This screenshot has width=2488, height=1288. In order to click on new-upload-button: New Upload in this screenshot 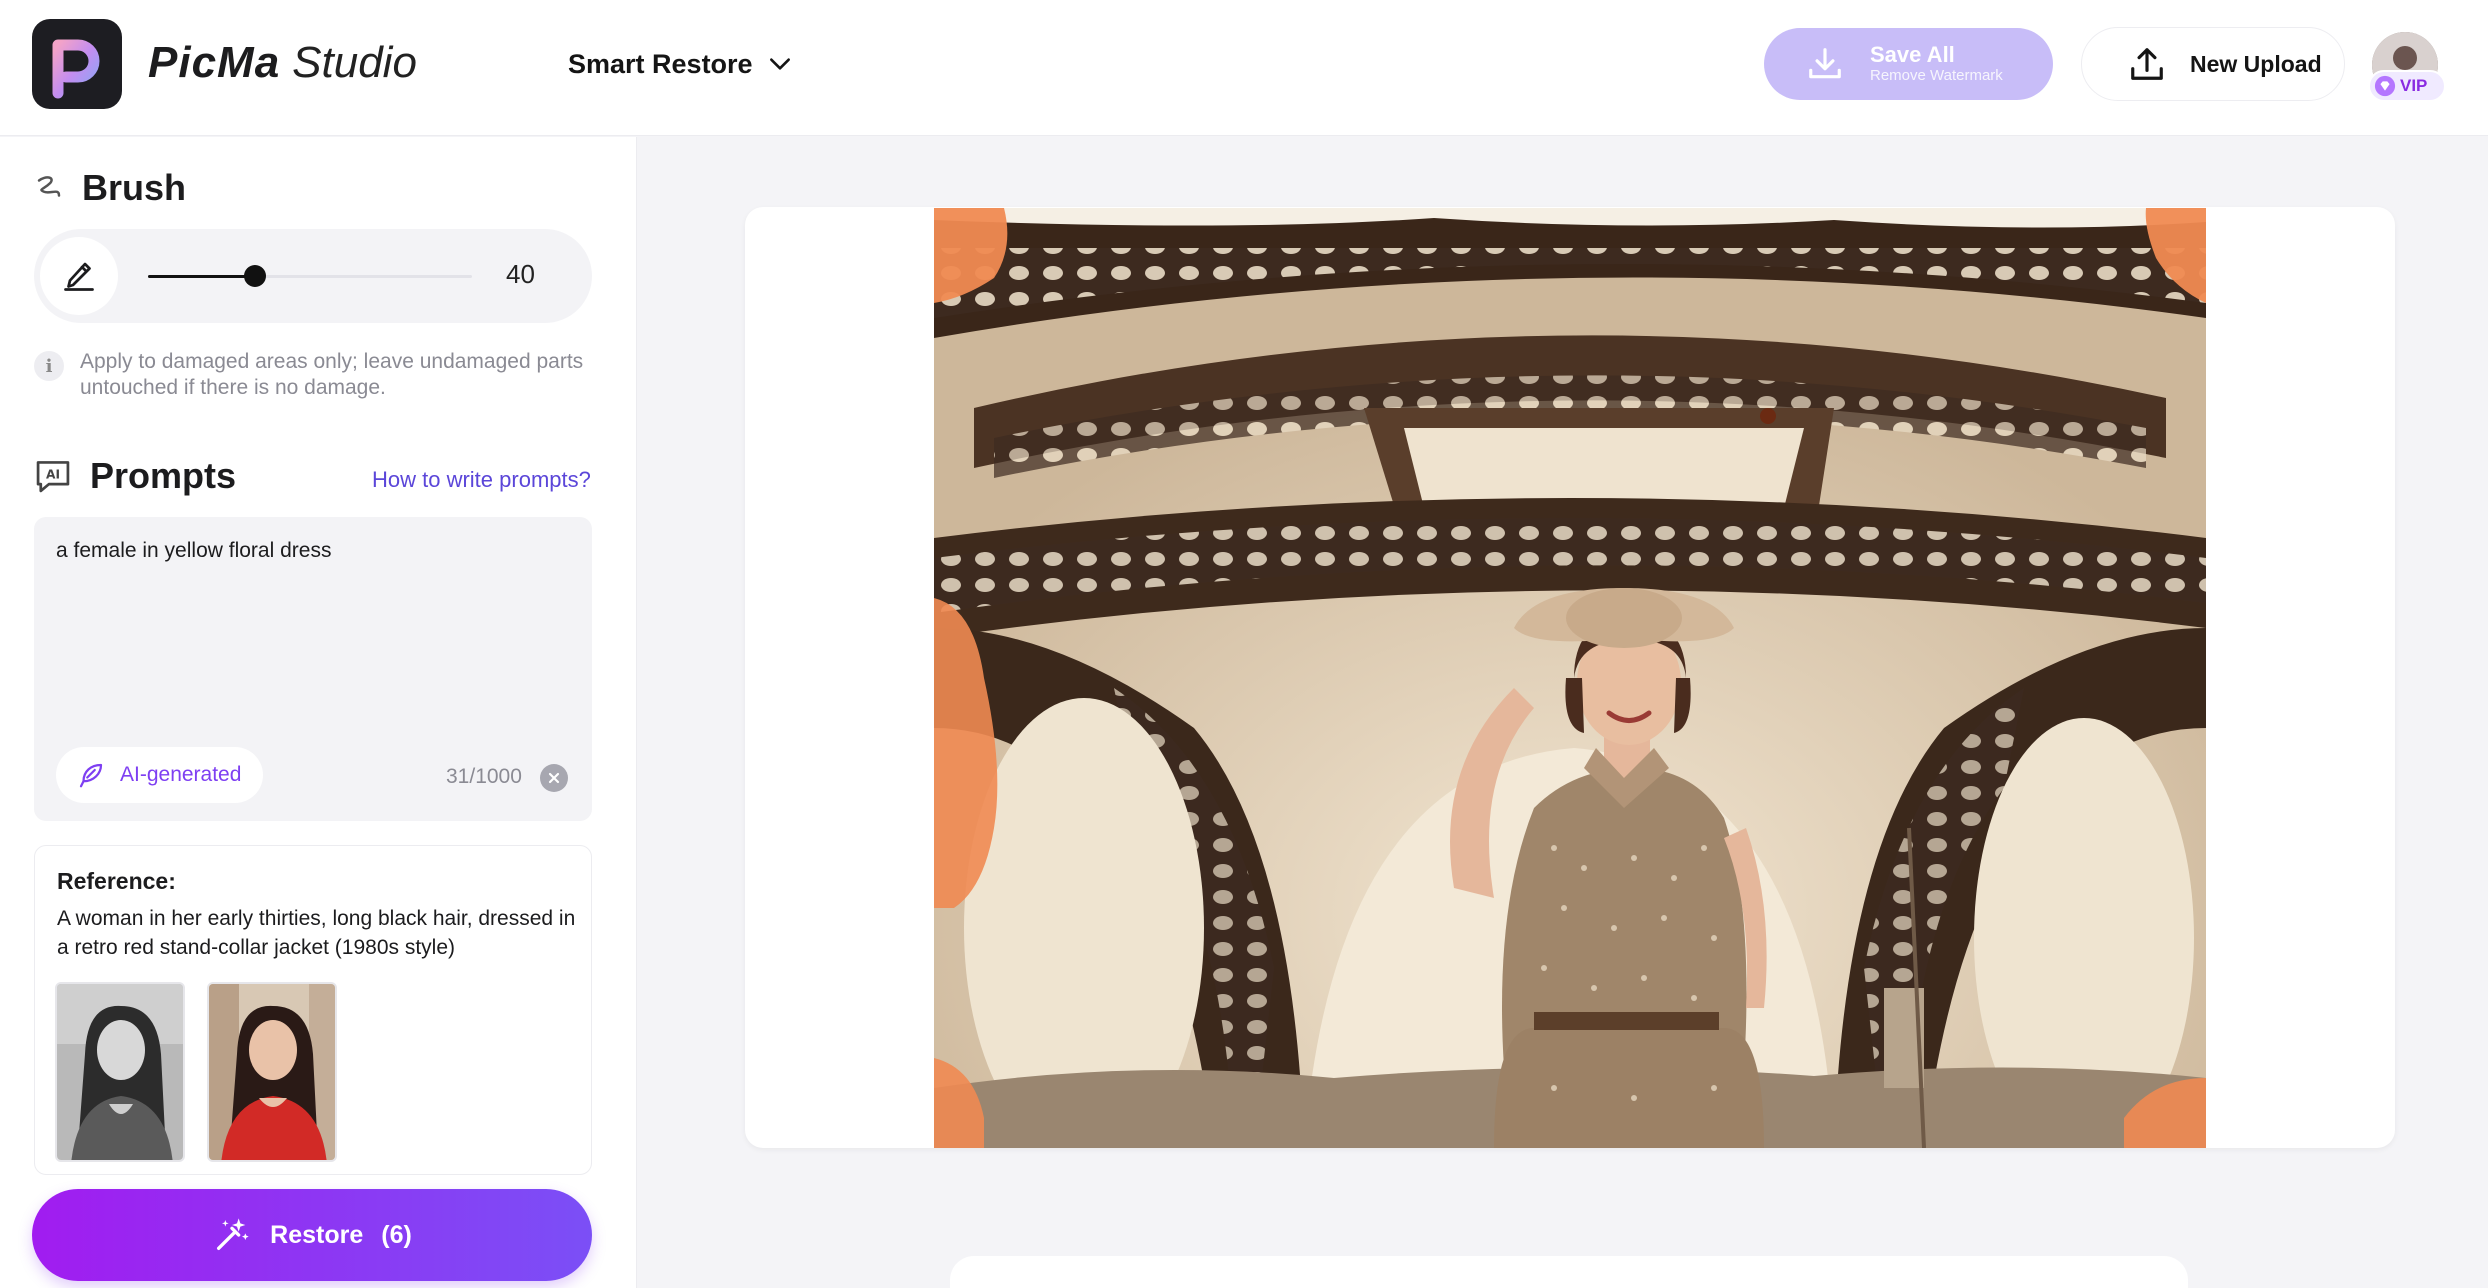, I will do `click(2213, 64)`.